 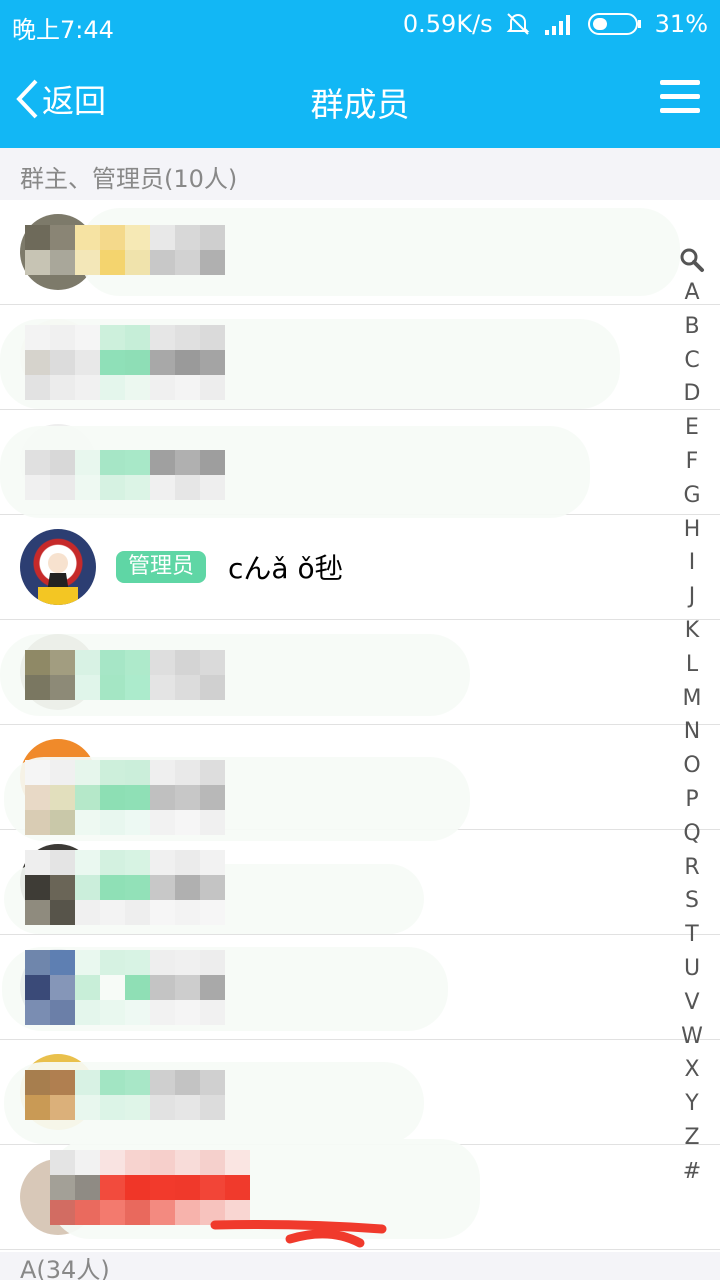 What do you see at coordinates (692, 699) in the screenshot?
I see `index-letter-m: M` at bounding box center [692, 699].